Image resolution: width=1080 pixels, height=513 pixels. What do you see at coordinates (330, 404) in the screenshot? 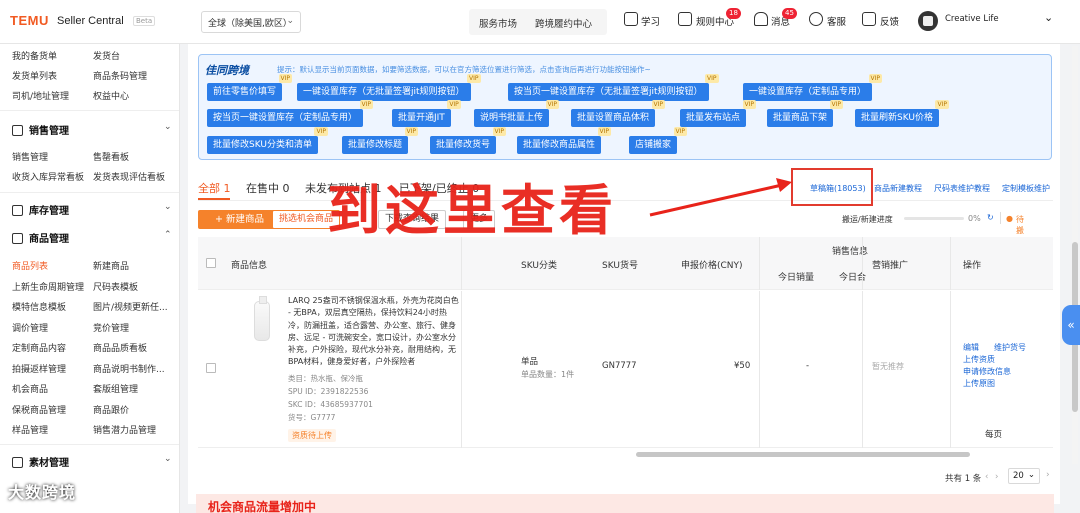
I see `skc-id: SKC ID：43685937701` at bounding box center [330, 404].